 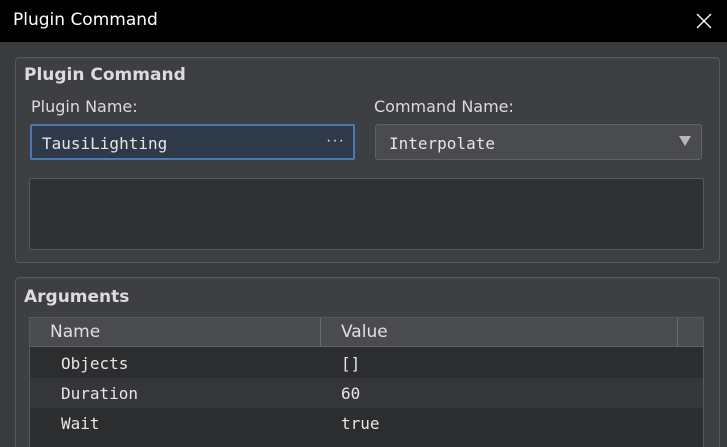 I want to click on command-name-select: Interpolate, so click(x=538, y=142).